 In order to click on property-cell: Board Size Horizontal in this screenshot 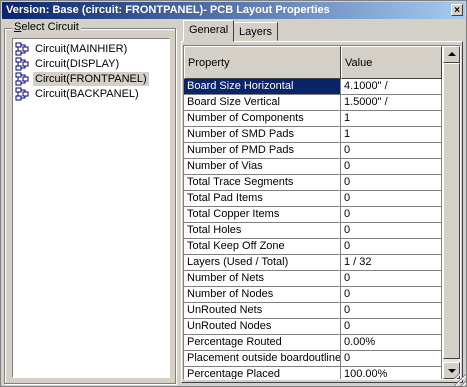, I will do `click(262, 87)`.